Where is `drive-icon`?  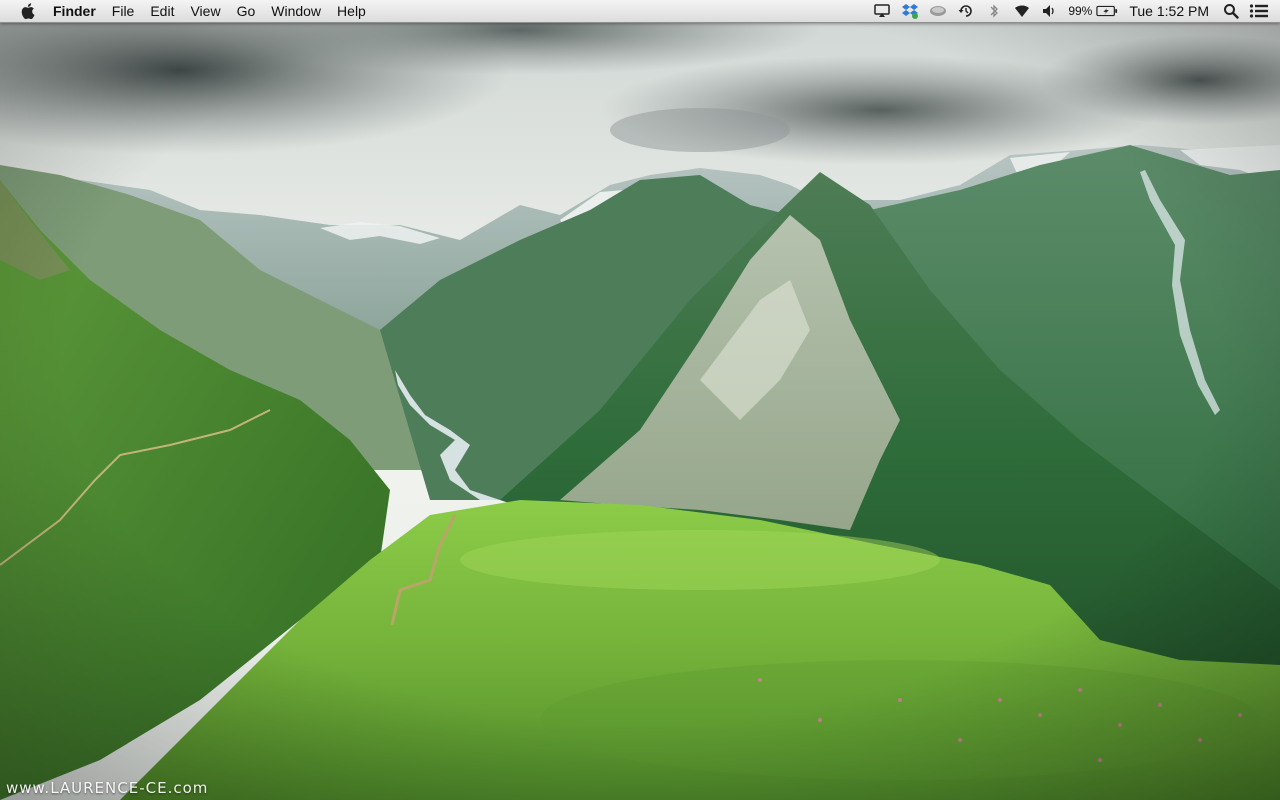 drive-icon is located at coordinates (938, 11).